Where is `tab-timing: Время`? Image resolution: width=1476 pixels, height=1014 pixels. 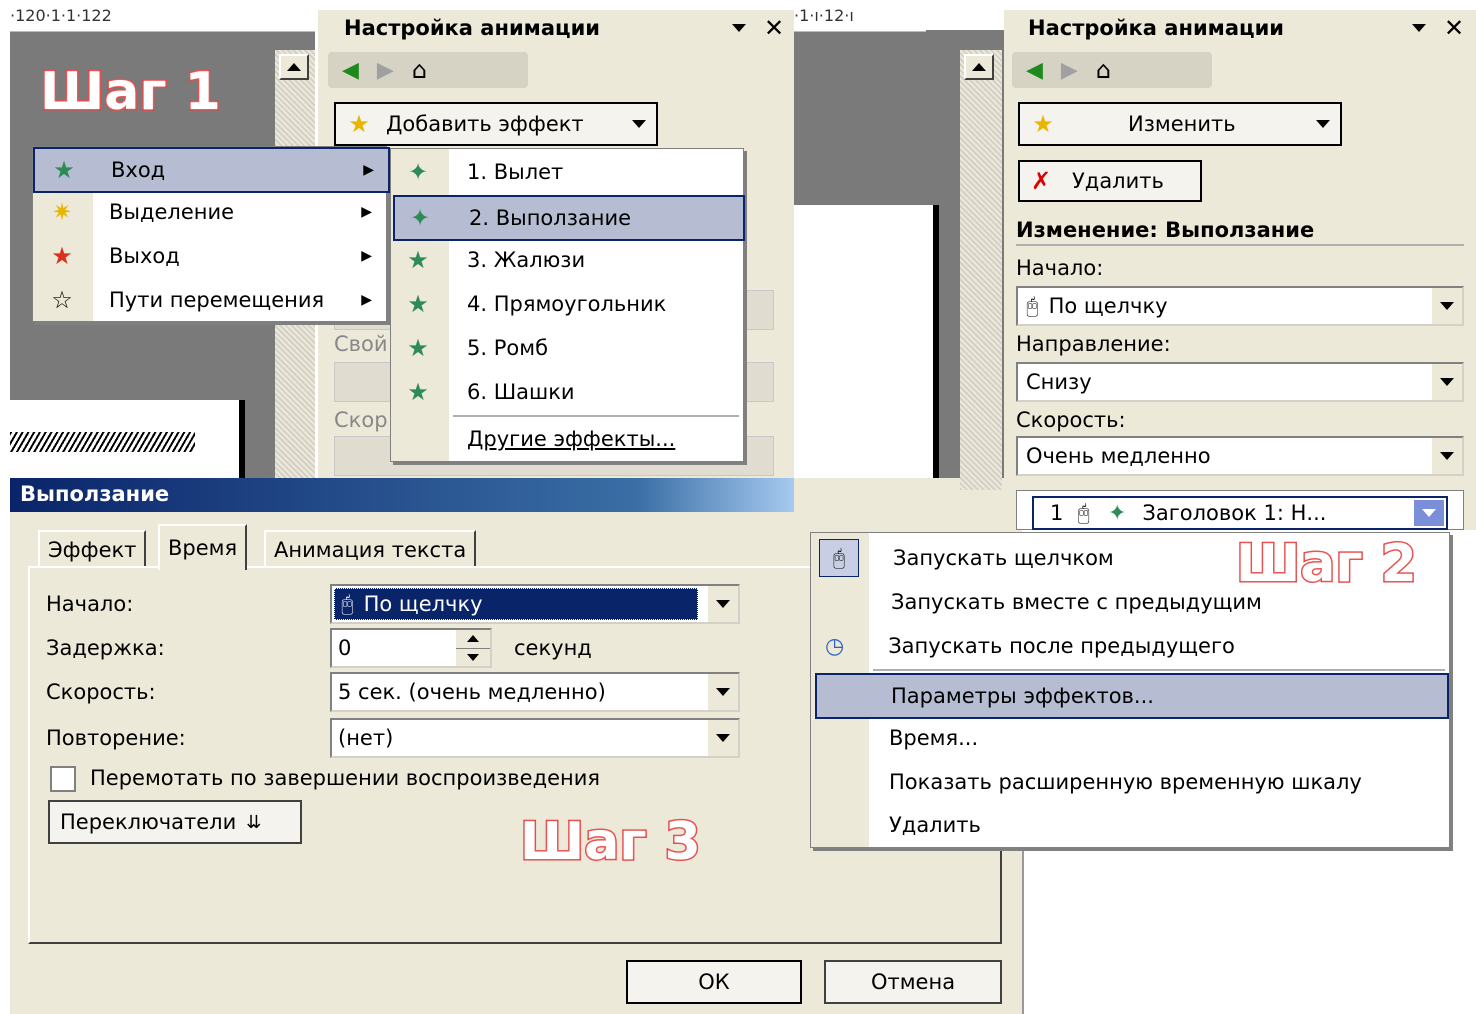
tab-timing: Время is located at coordinates (203, 547).